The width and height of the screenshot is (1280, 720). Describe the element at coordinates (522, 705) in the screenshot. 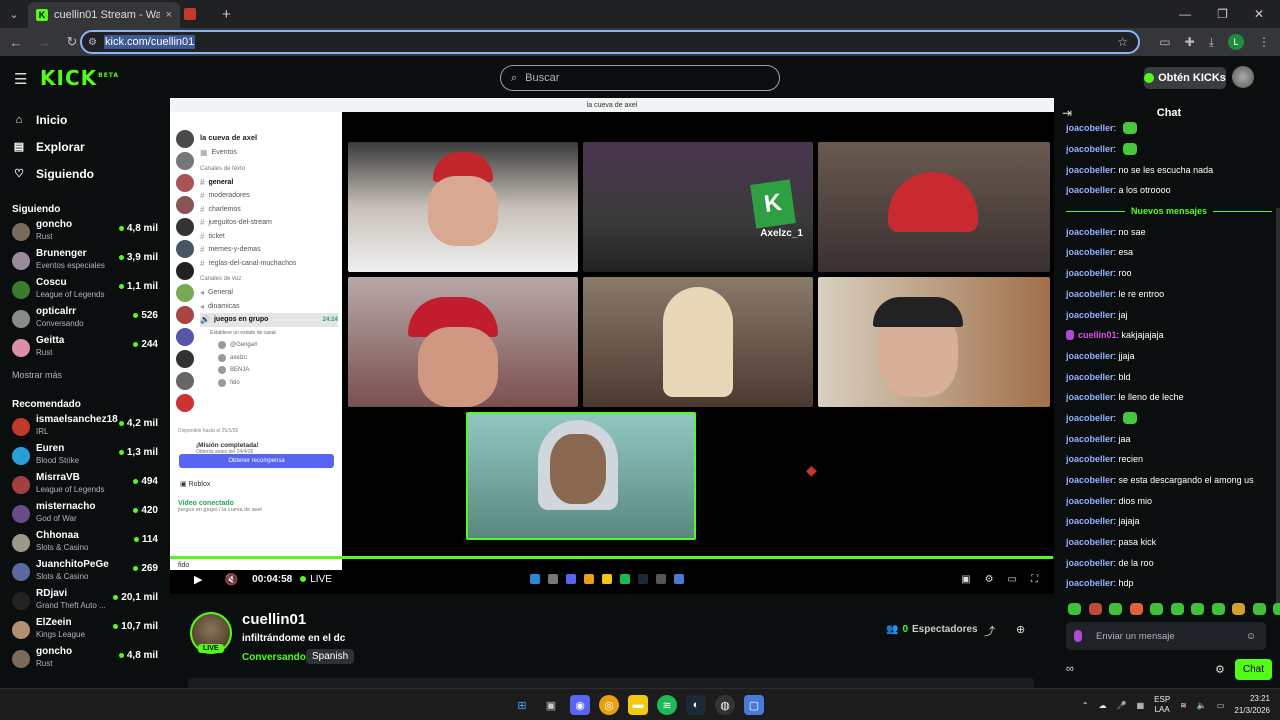

I see `windows-start-icon: ⊞` at that location.